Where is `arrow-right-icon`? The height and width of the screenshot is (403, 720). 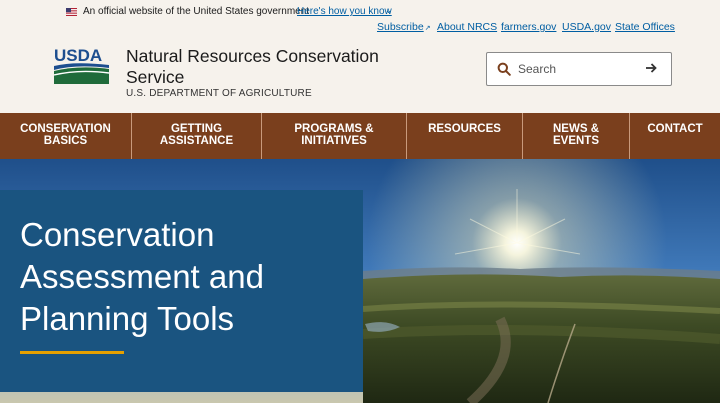
arrow-right-icon is located at coordinates (651, 67).